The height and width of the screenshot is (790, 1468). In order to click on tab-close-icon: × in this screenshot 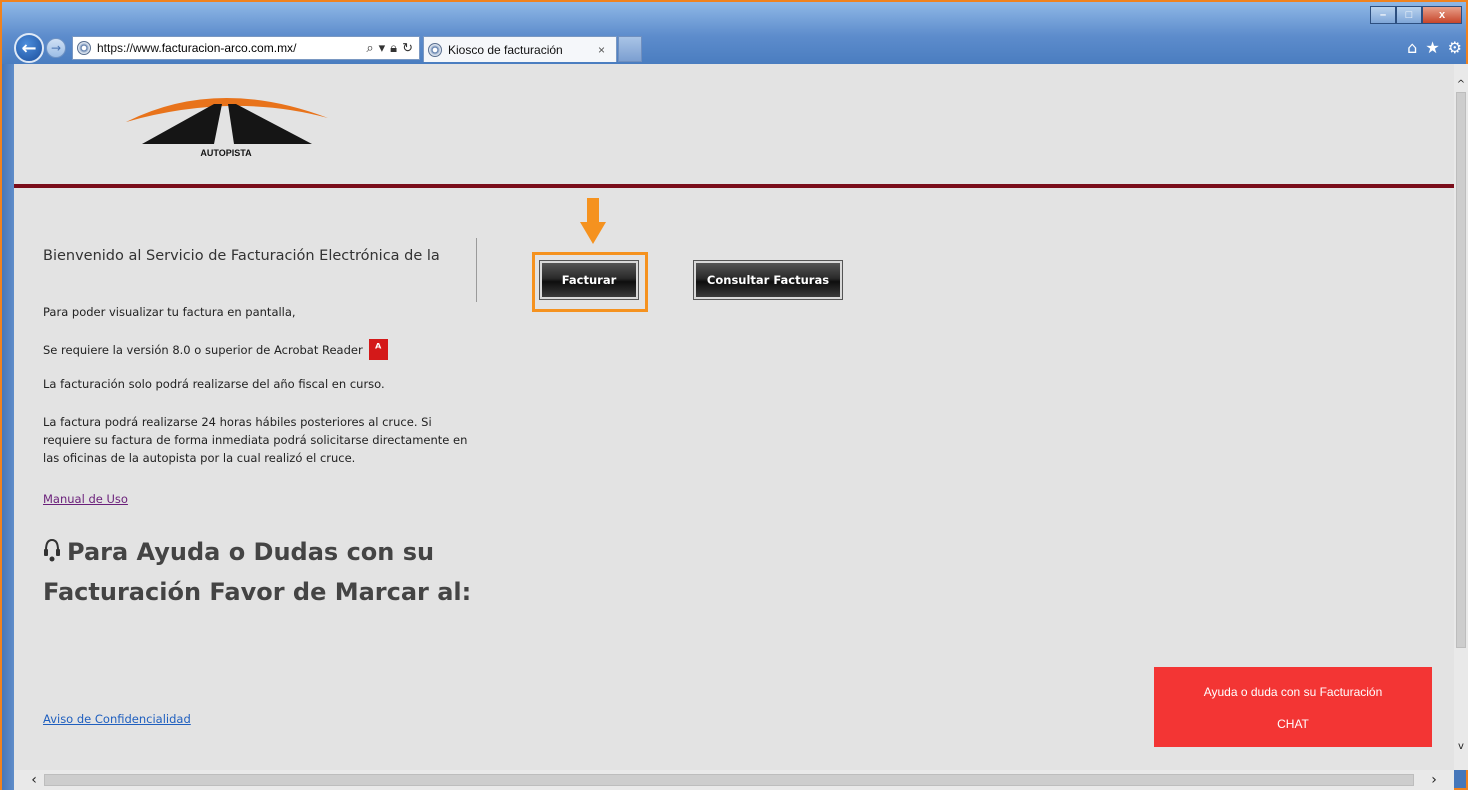, I will do `click(607, 50)`.